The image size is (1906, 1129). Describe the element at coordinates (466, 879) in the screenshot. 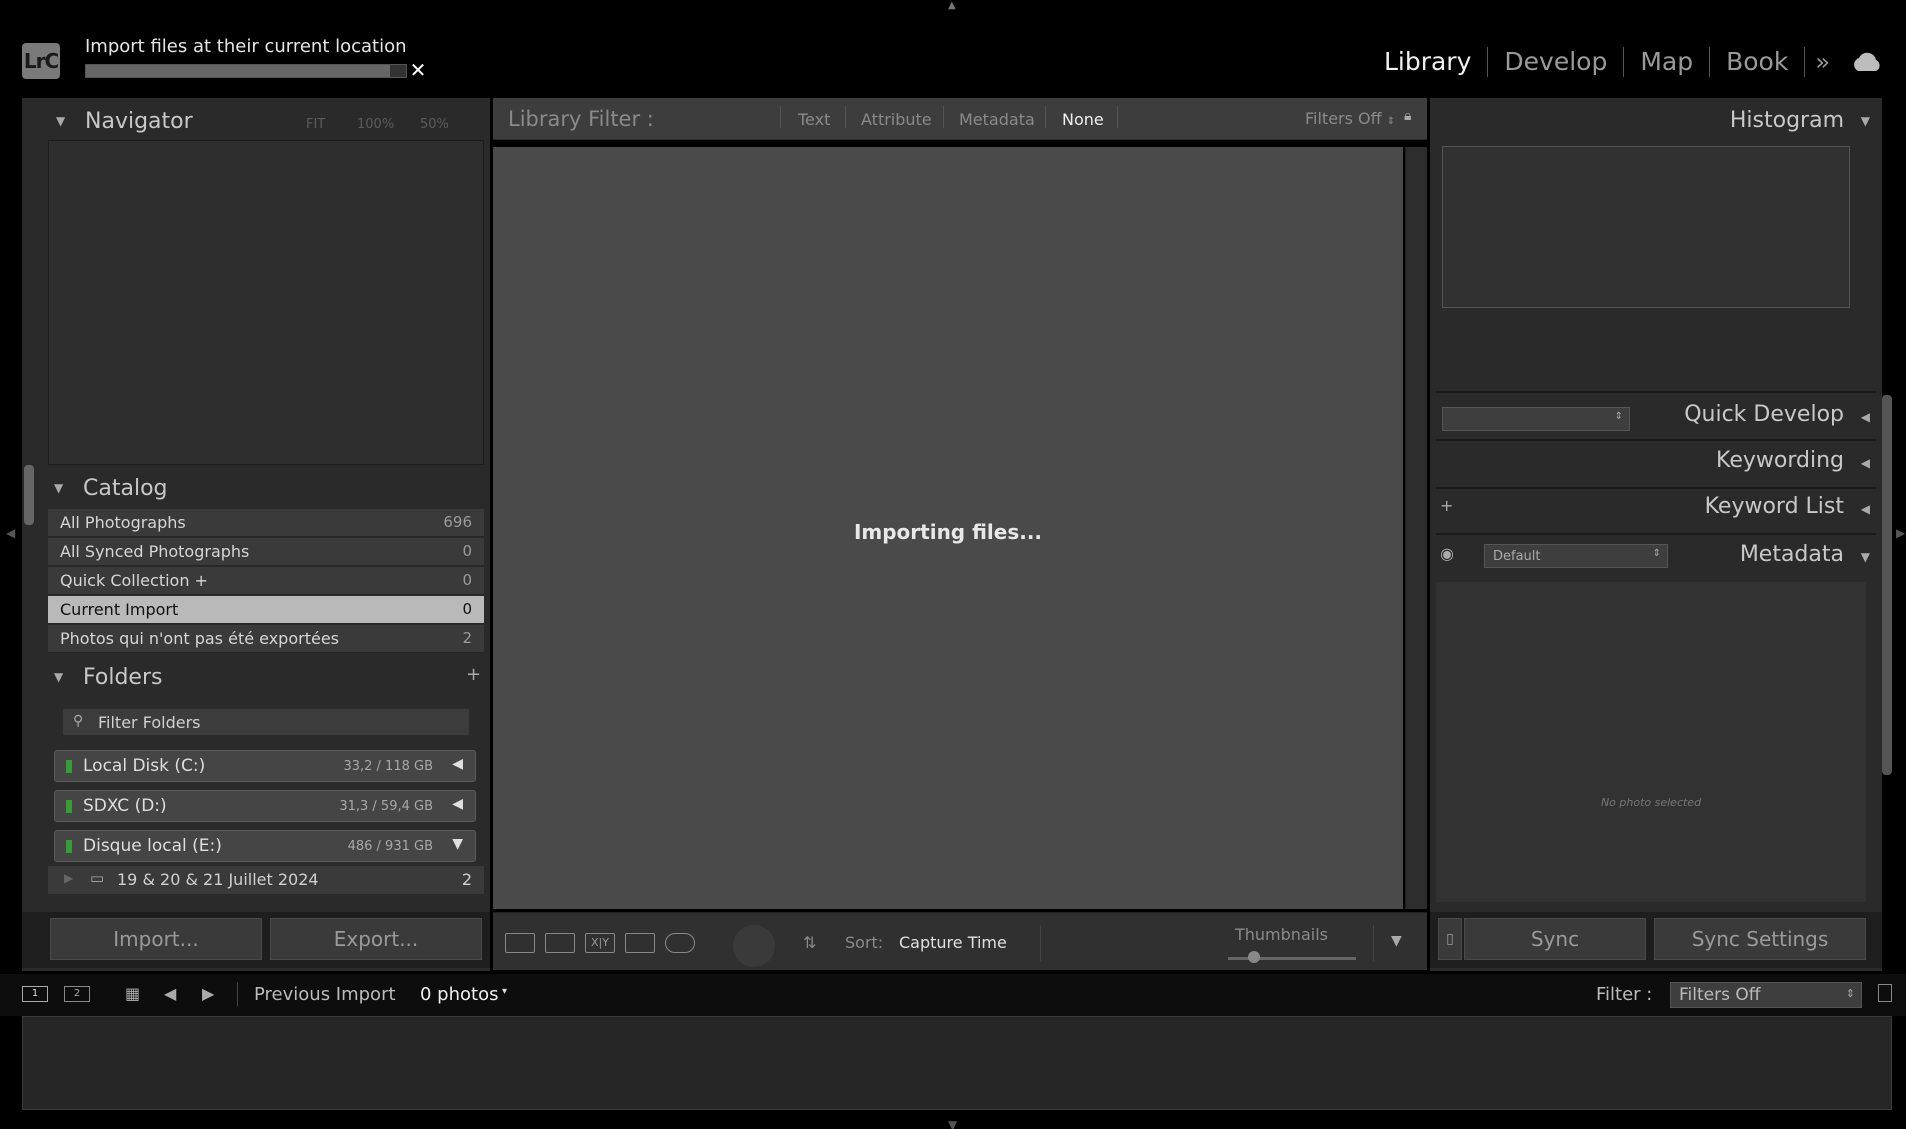

I see `folder-count: 2` at that location.